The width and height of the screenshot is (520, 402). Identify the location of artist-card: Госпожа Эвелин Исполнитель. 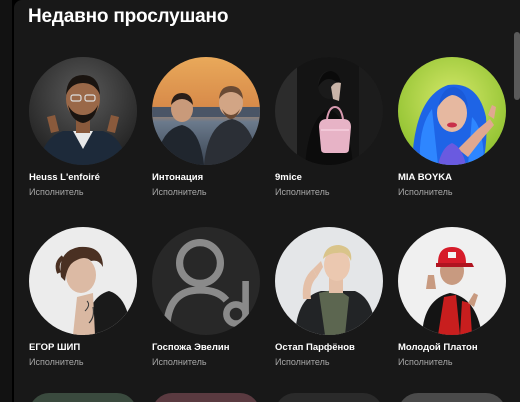
(206, 297).